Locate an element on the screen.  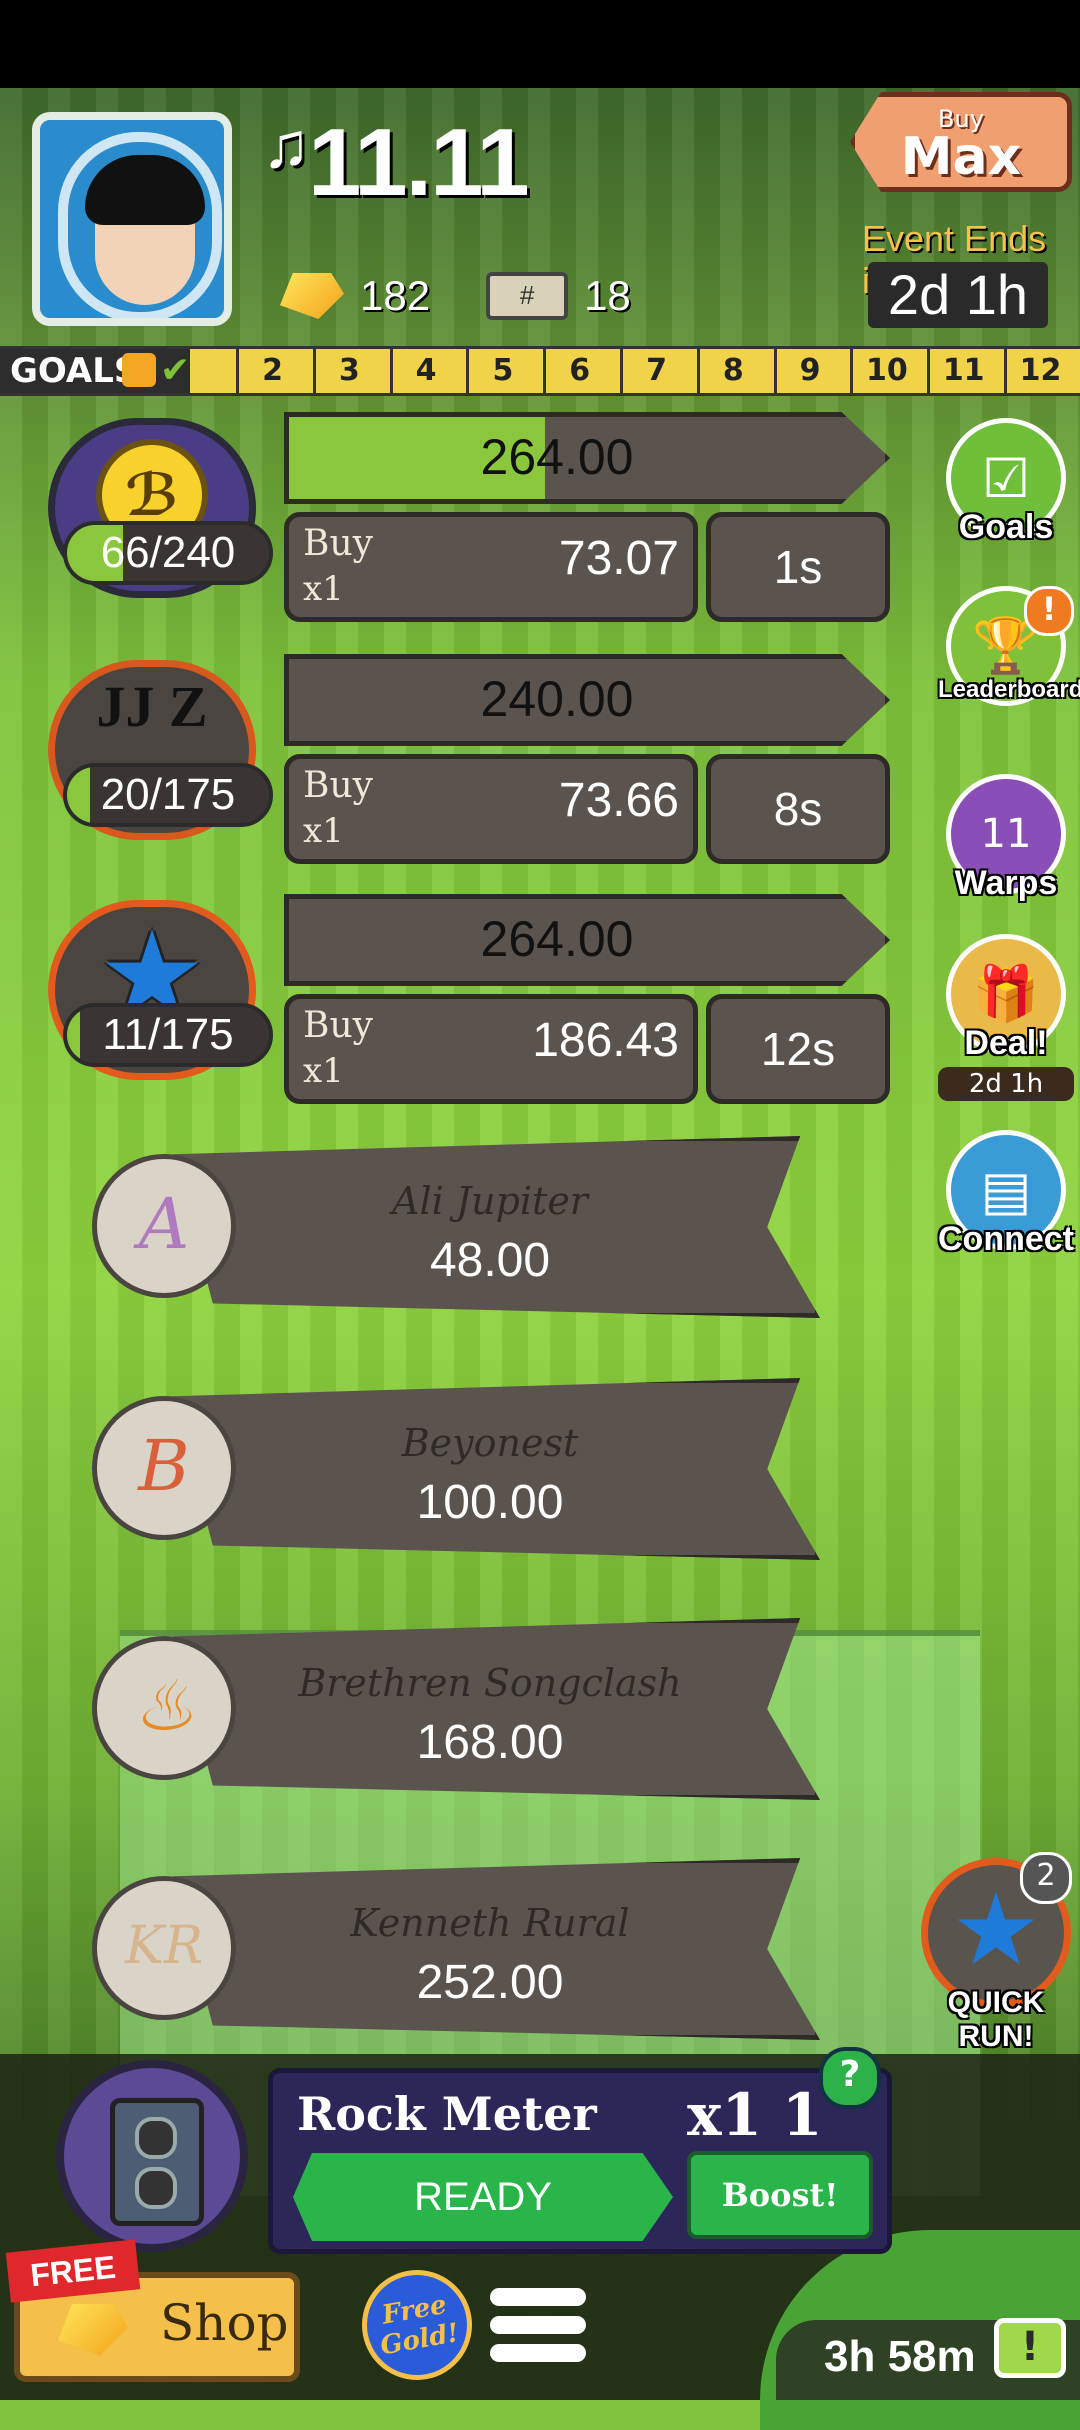
progress-text: 11/175 is located at coordinates (168, 1034).